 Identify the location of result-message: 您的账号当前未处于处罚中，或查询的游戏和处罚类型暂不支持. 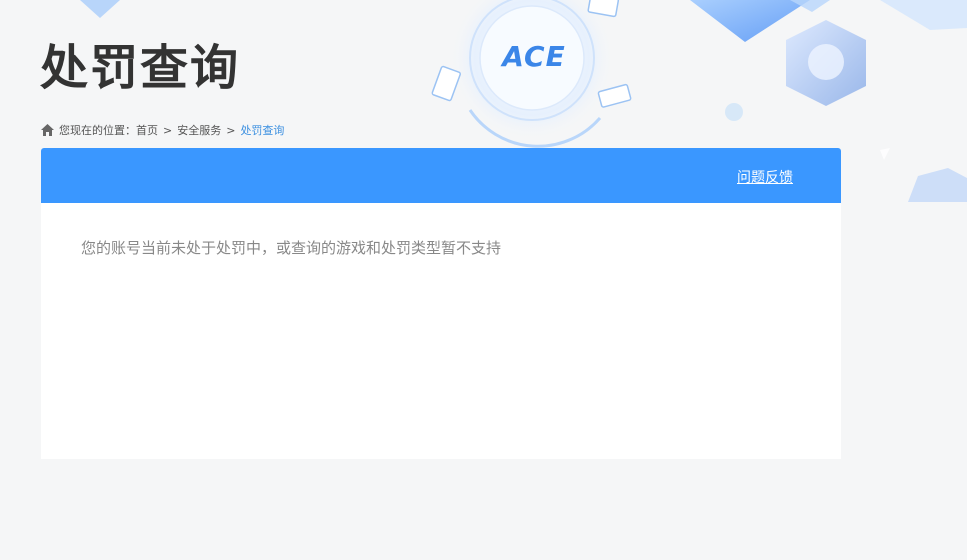
(291, 248).